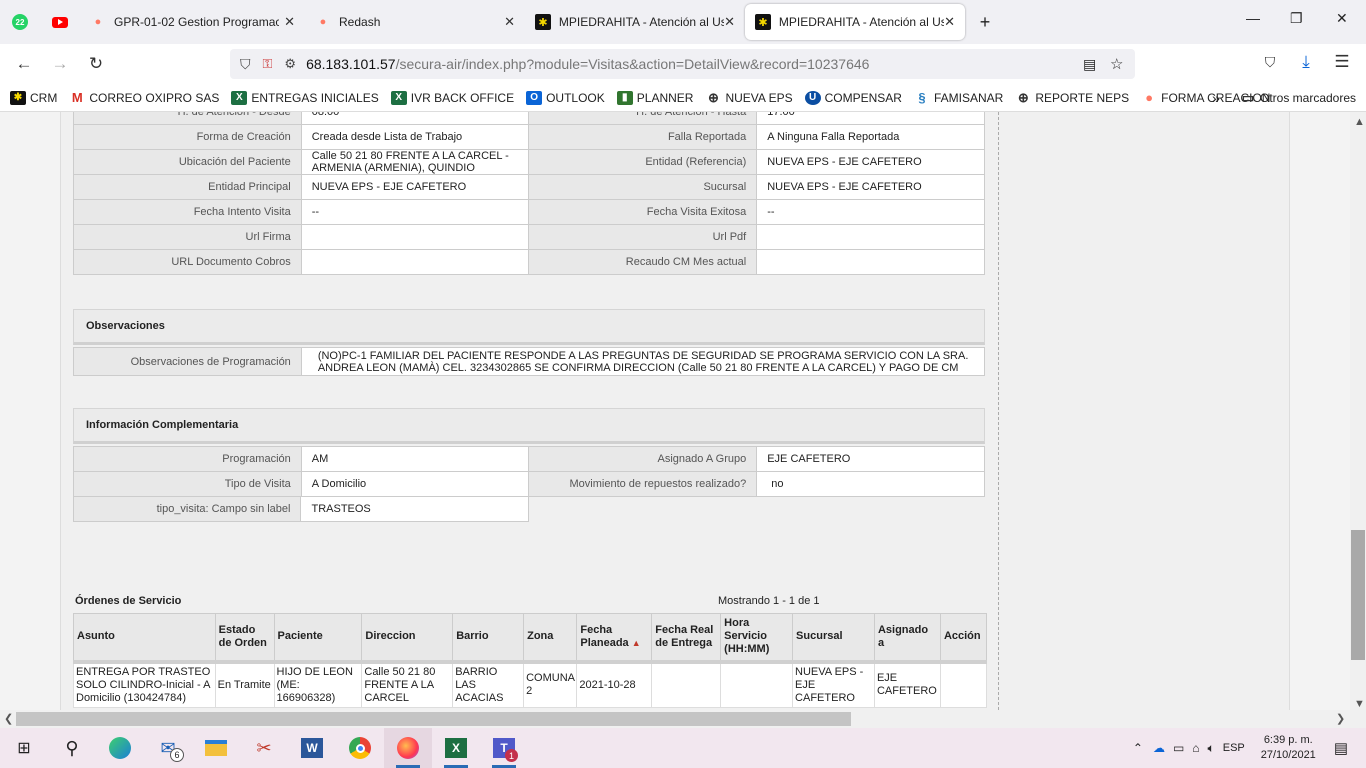 The width and height of the screenshot is (1366, 768). I want to click on col-zona: Zona, so click(550, 638).